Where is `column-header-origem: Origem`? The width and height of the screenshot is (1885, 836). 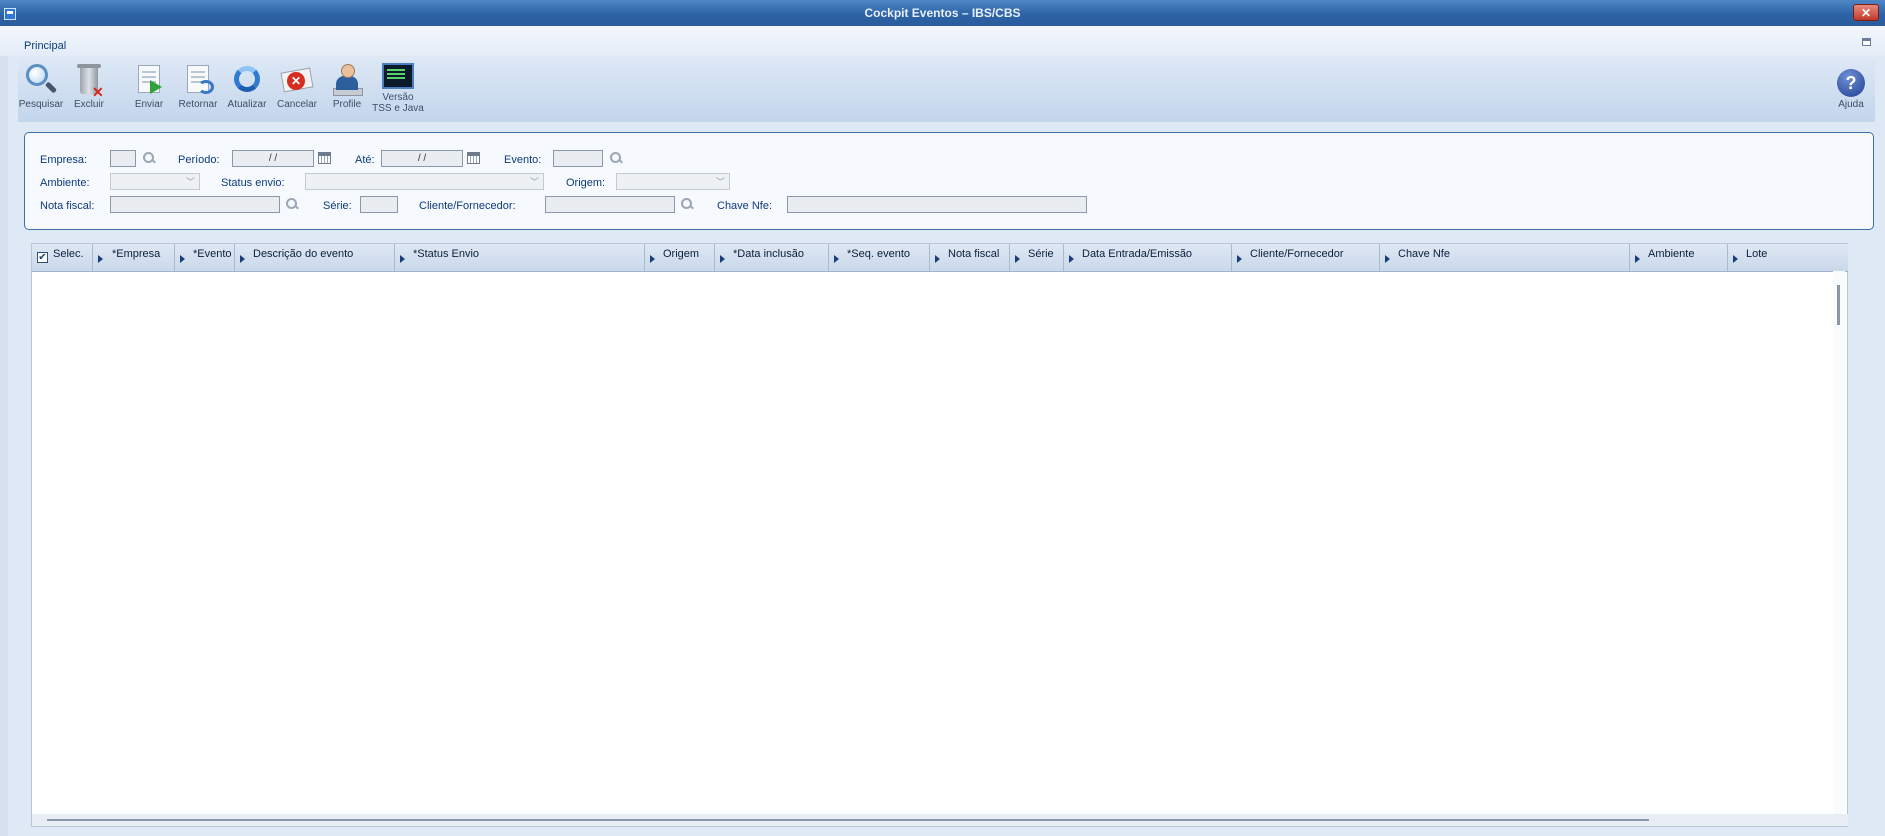 column-header-origem: Origem is located at coordinates (680, 257).